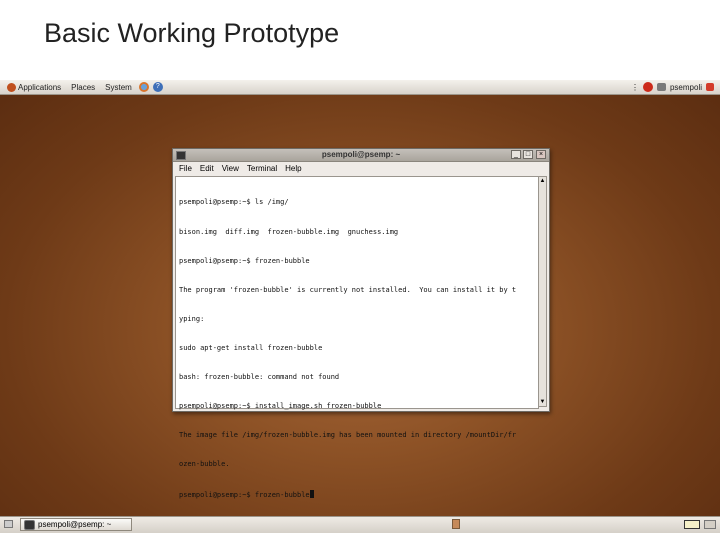 The height and width of the screenshot is (540, 720). Describe the element at coordinates (541, 154) in the screenshot. I see `close-button: ×` at that location.